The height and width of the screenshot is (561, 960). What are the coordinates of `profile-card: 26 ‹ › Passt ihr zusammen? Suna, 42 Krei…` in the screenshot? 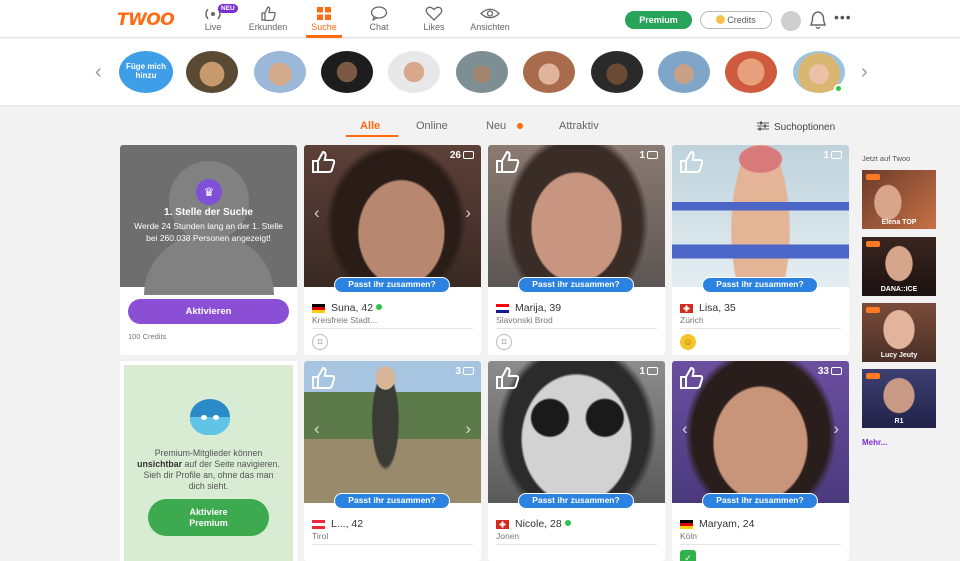 It's located at (392, 250).